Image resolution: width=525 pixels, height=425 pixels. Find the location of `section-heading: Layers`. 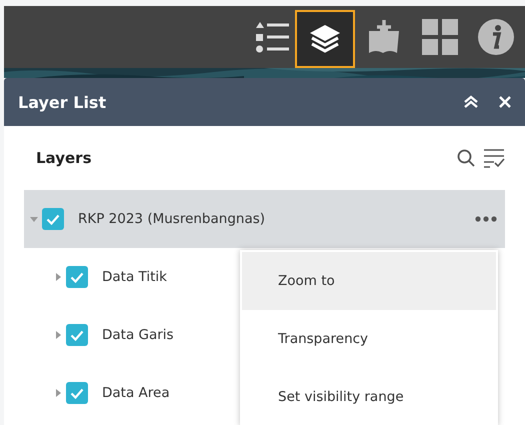

section-heading: Layers is located at coordinates (64, 158).